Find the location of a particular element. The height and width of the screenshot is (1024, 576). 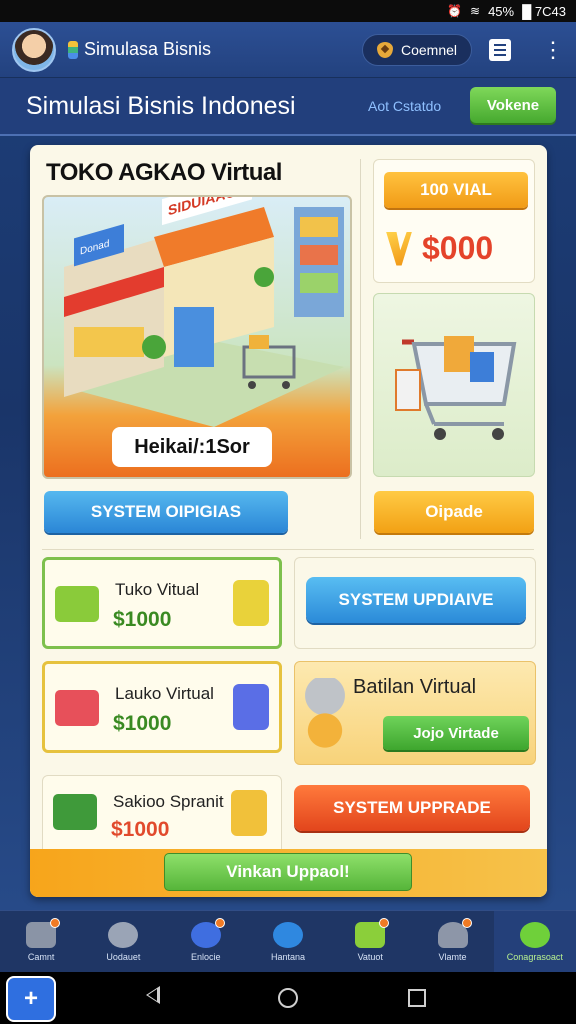

system-nav-bar: + is located at coordinates (288, 998).